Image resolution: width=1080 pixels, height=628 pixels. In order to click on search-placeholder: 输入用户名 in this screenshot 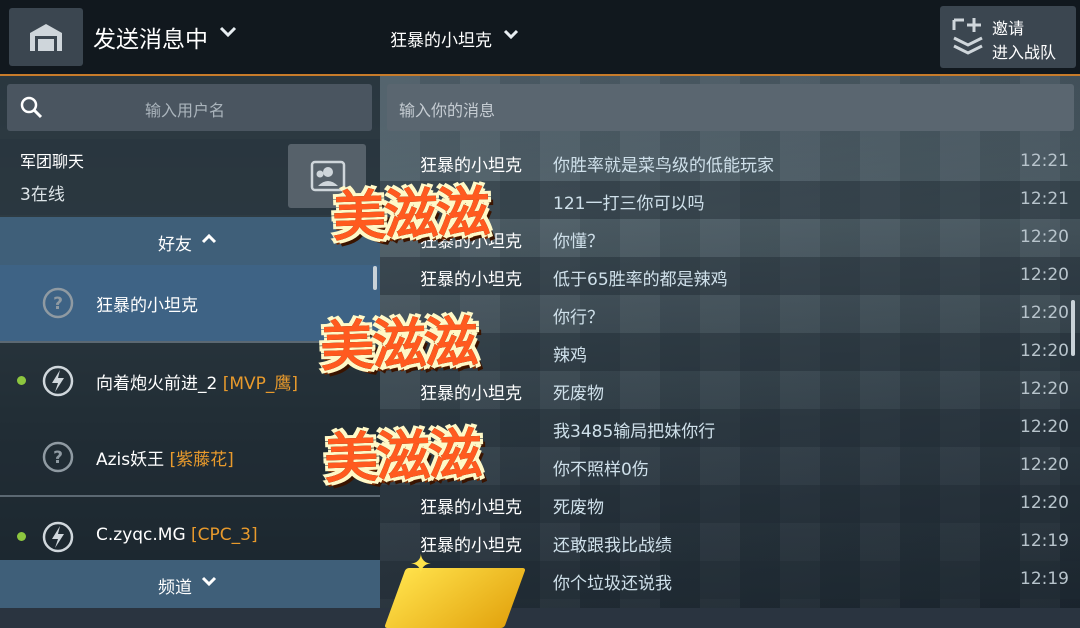, I will do `click(185, 110)`.